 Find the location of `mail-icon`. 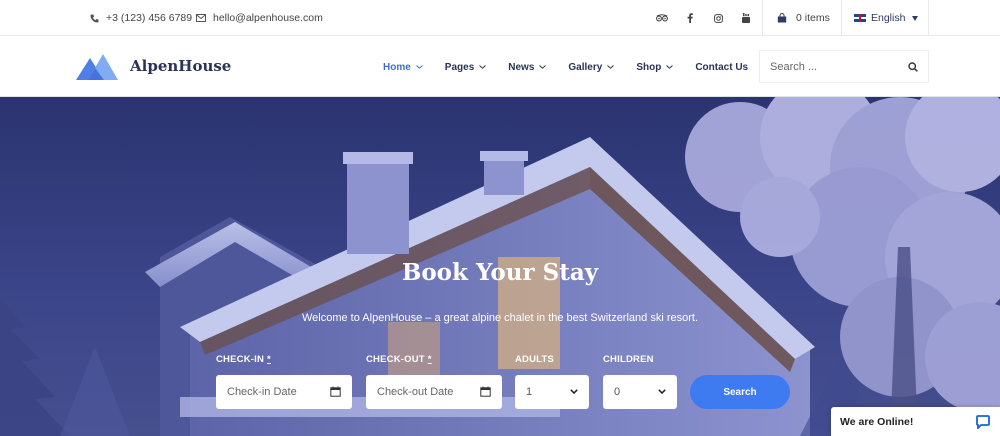

mail-icon is located at coordinates (201, 18).